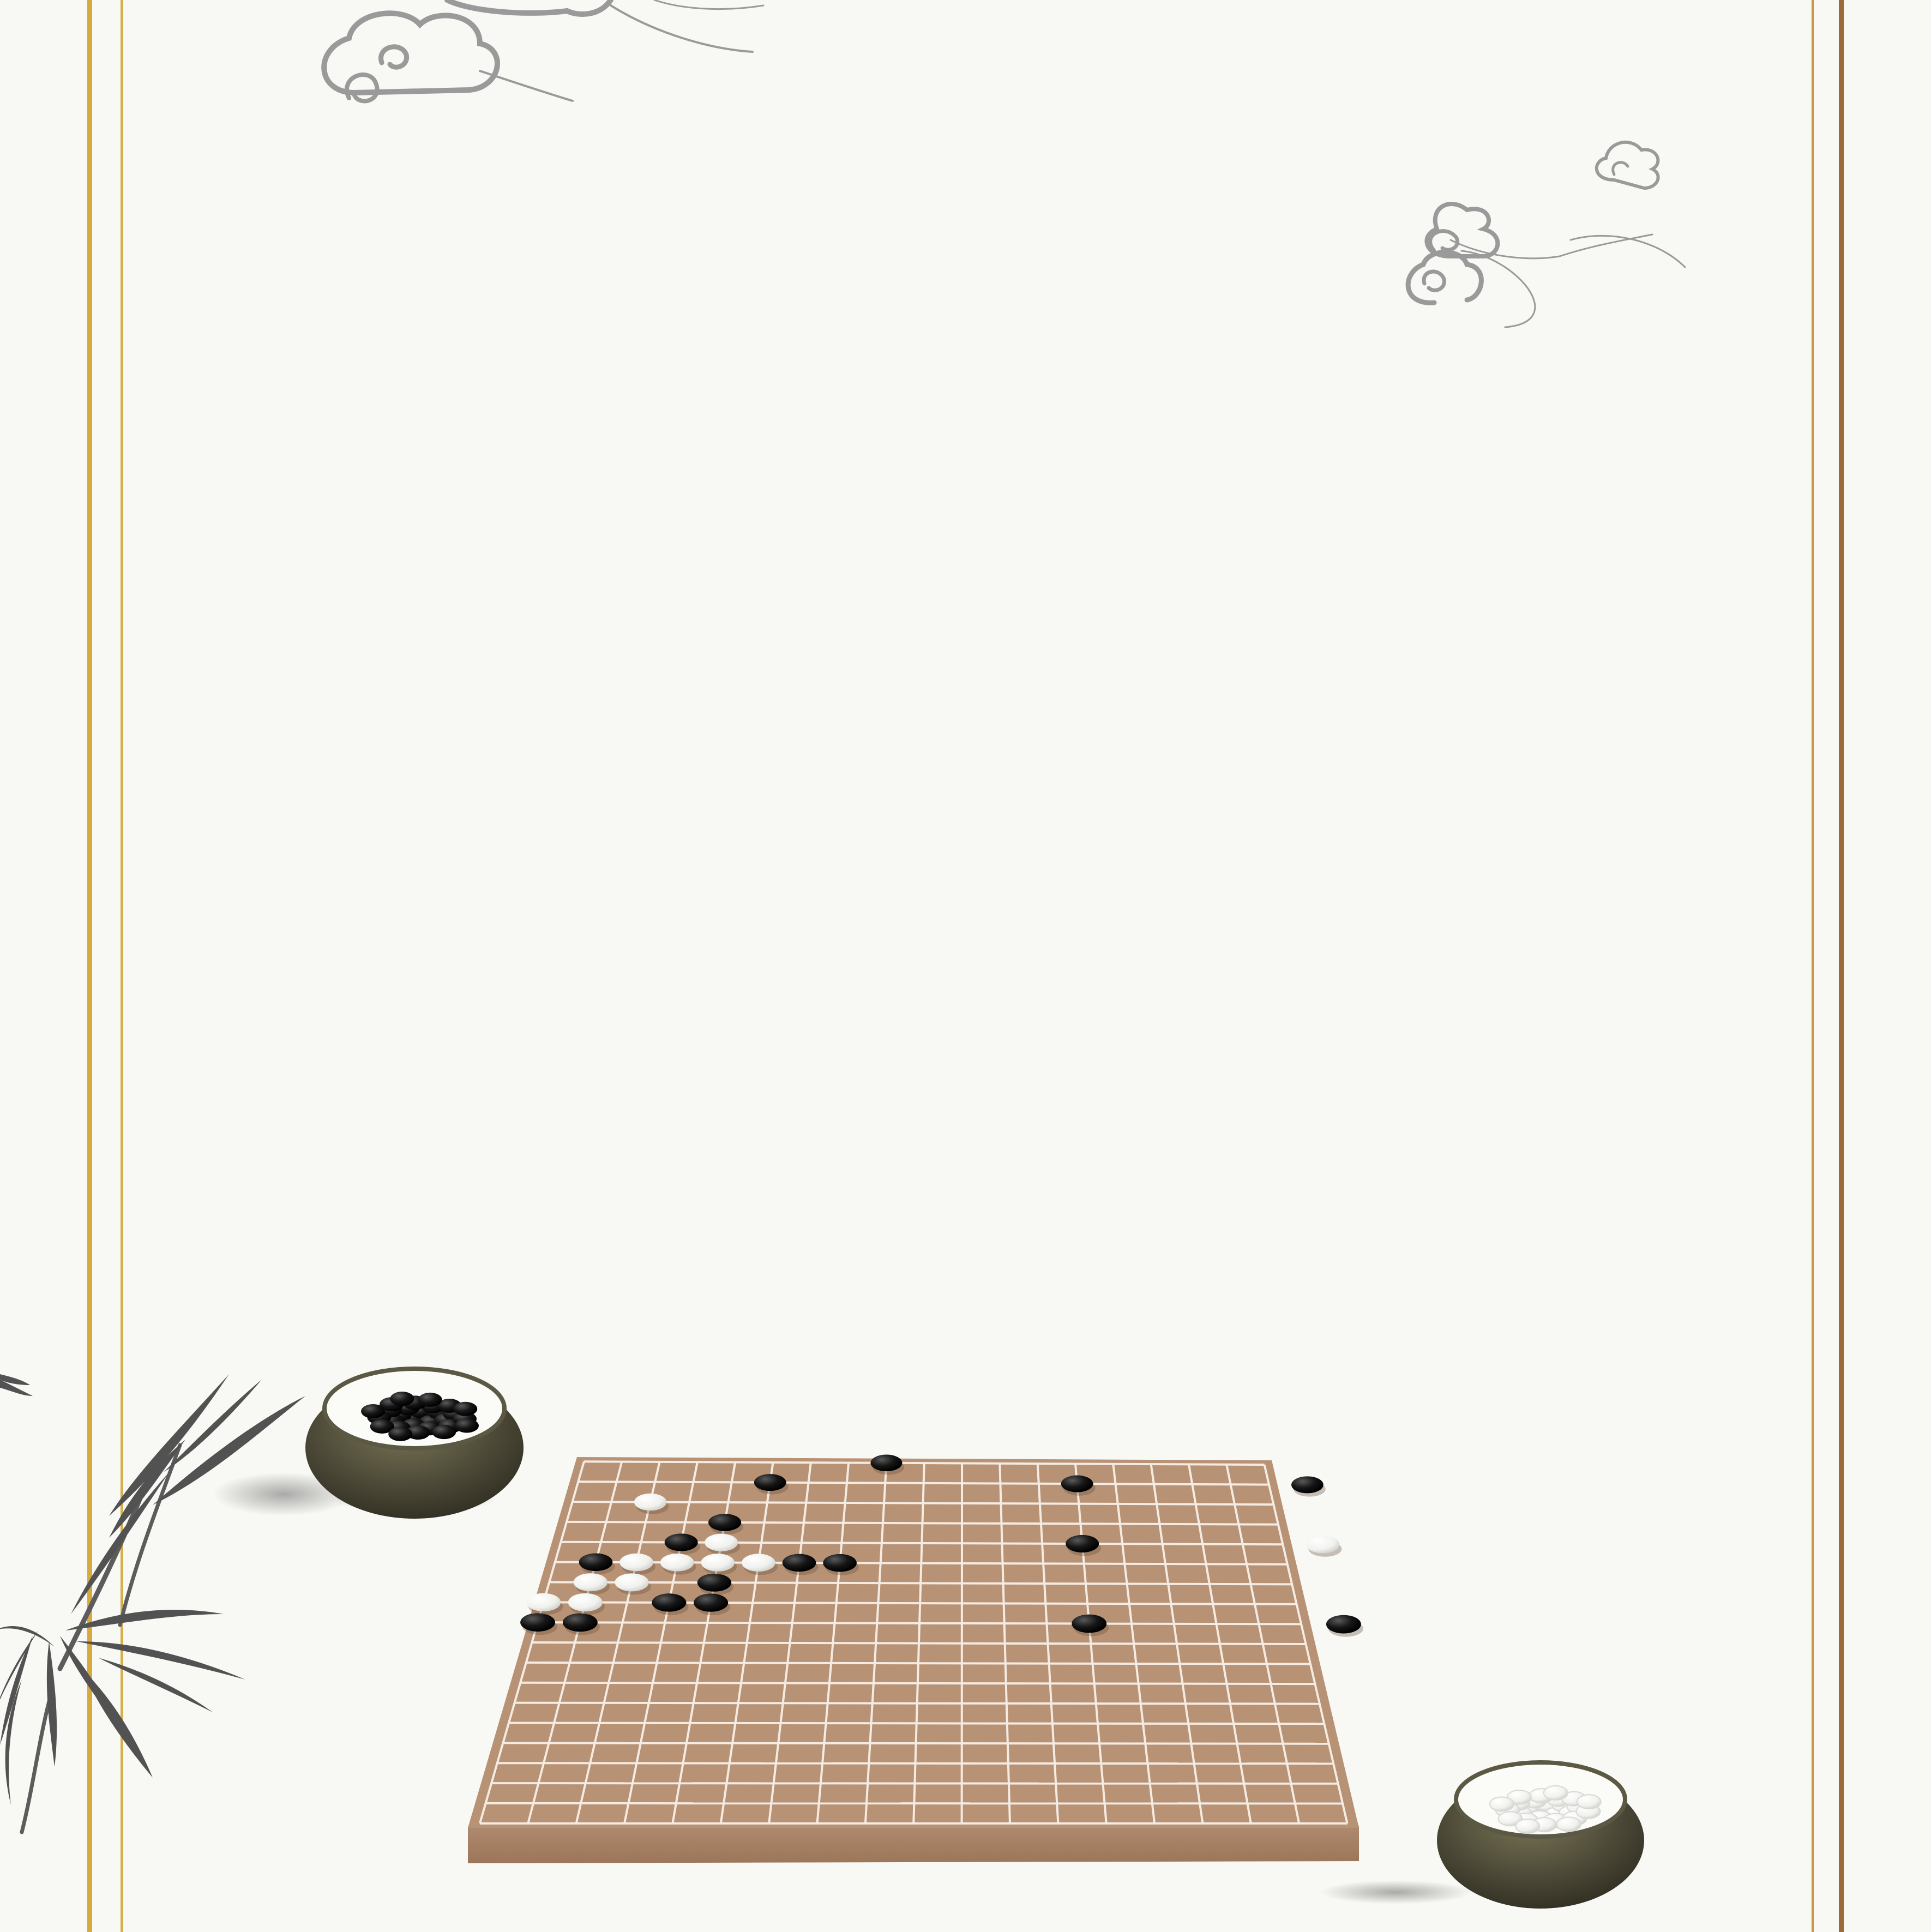  I want to click on board-side, so click(914, 1844).